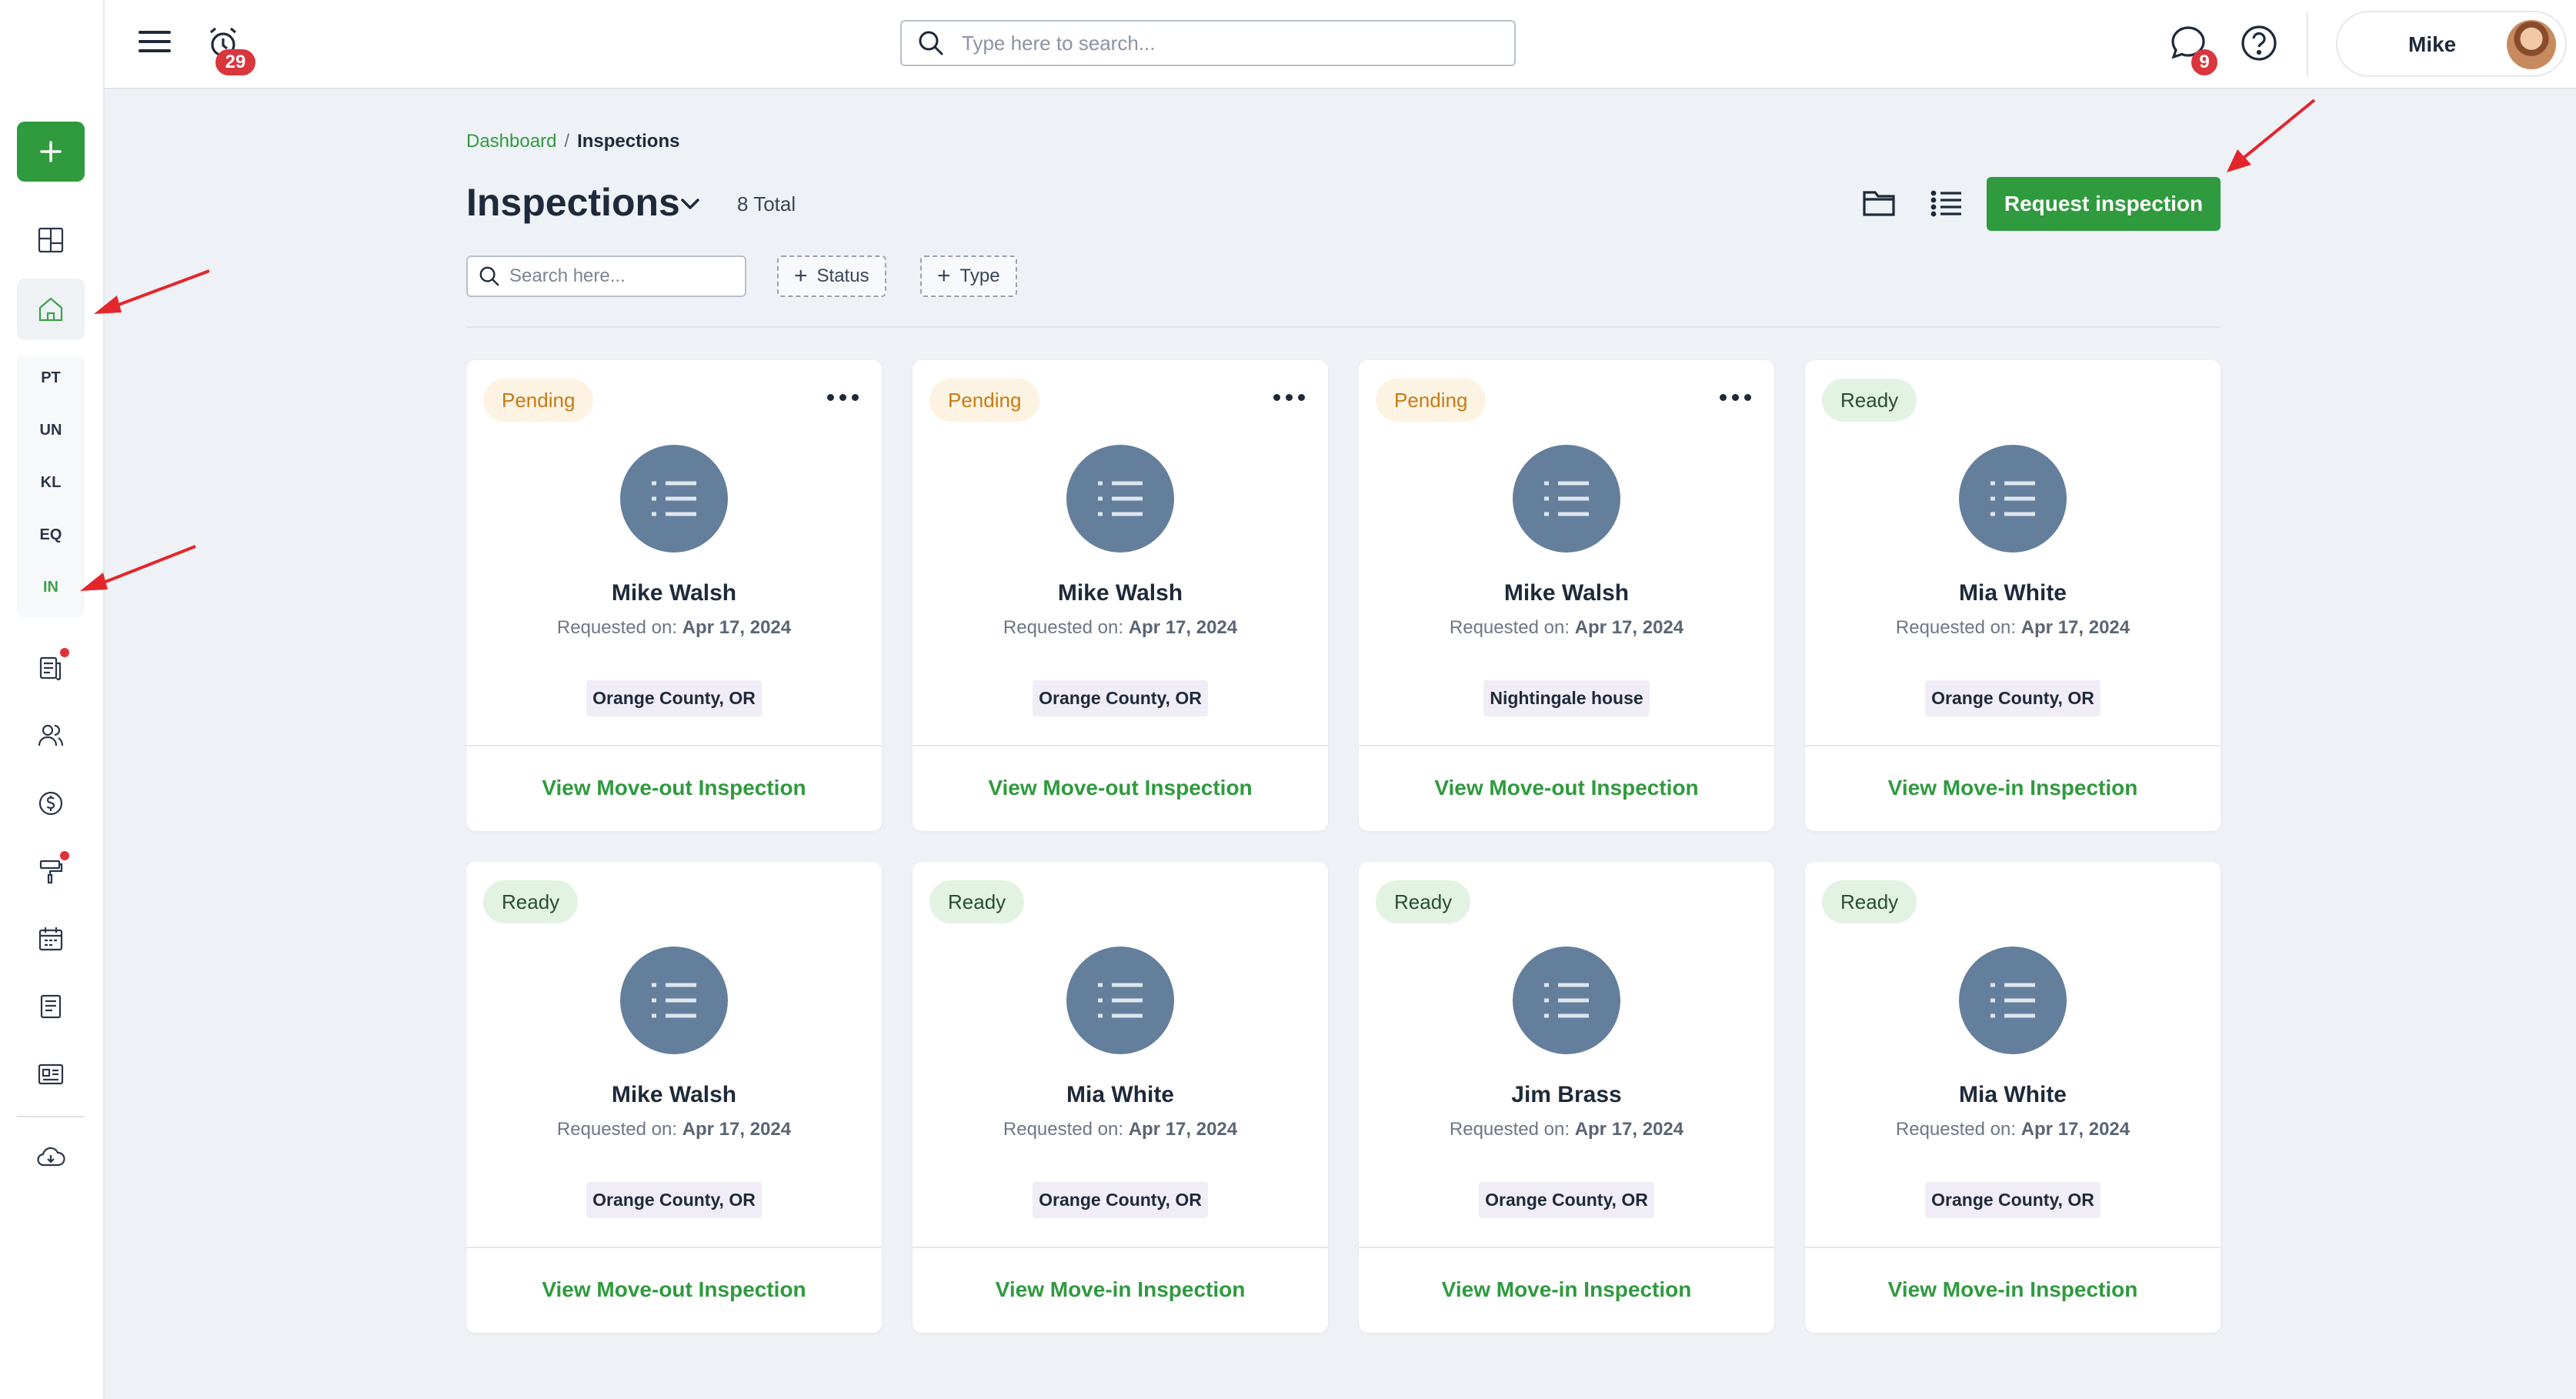  What do you see at coordinates (51, 378) in the screenshot?
I see `sidebar-item-pt: PT` at bounding box center [51, 378].